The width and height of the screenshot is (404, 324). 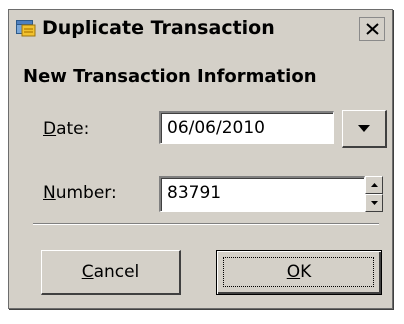 I want to click on close-button, so click(x=372, y=29).